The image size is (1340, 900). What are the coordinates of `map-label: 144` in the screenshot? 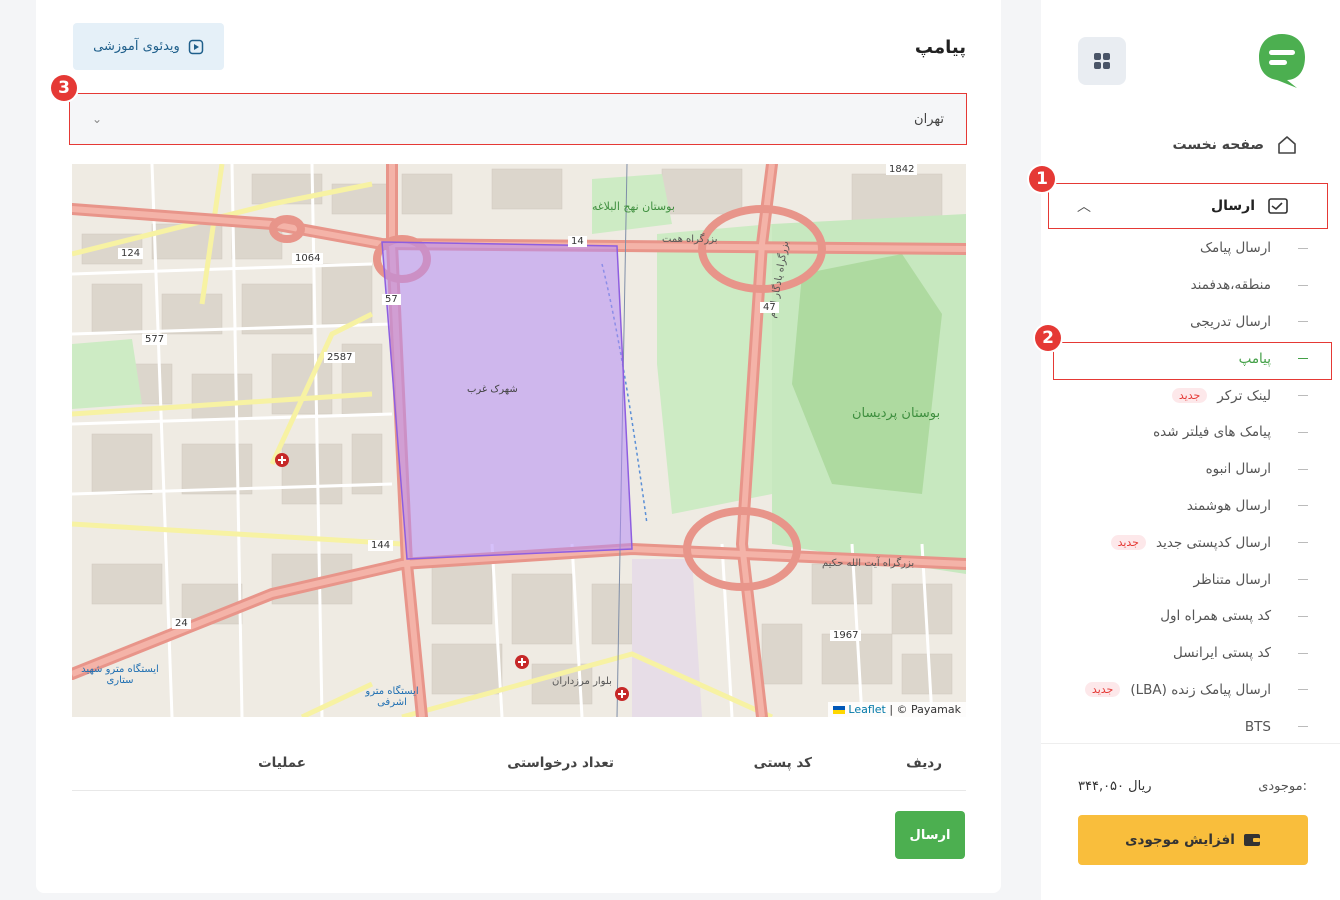 It's located at (381, 545).